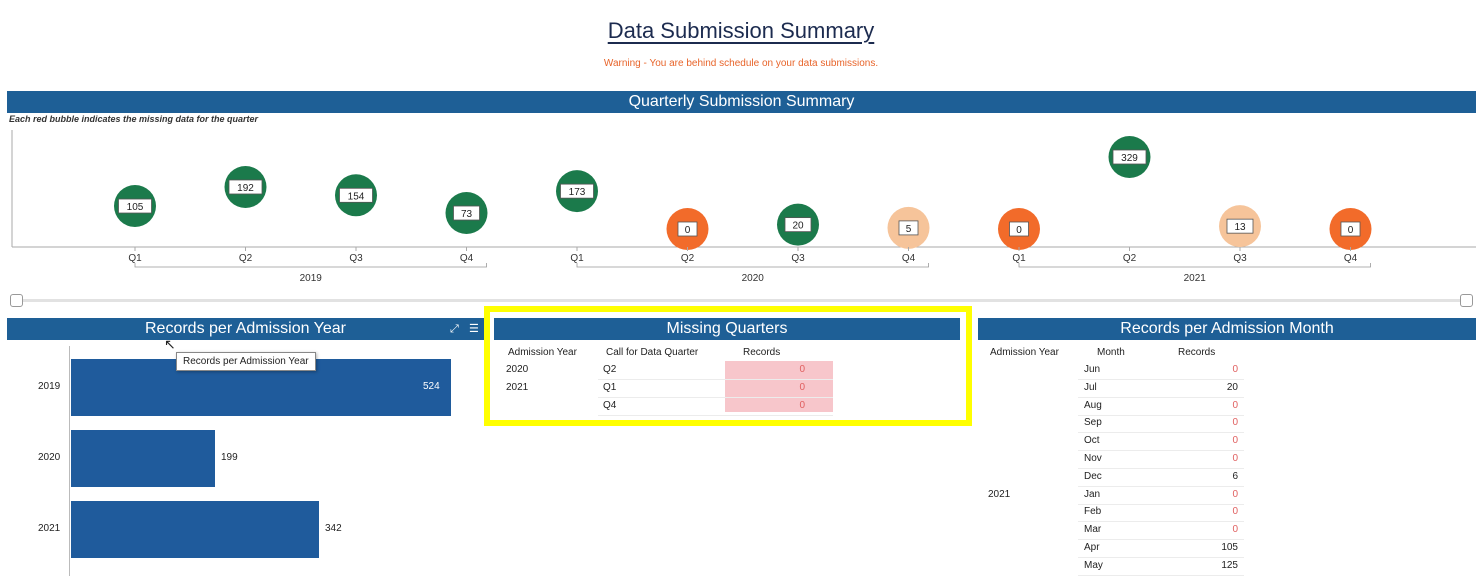 The width and height of the screenshot is (1482, 583). Describe the element at coordinates (741, 30) in the screenshot. I see `page-title: Data Submission Summary` at that location.